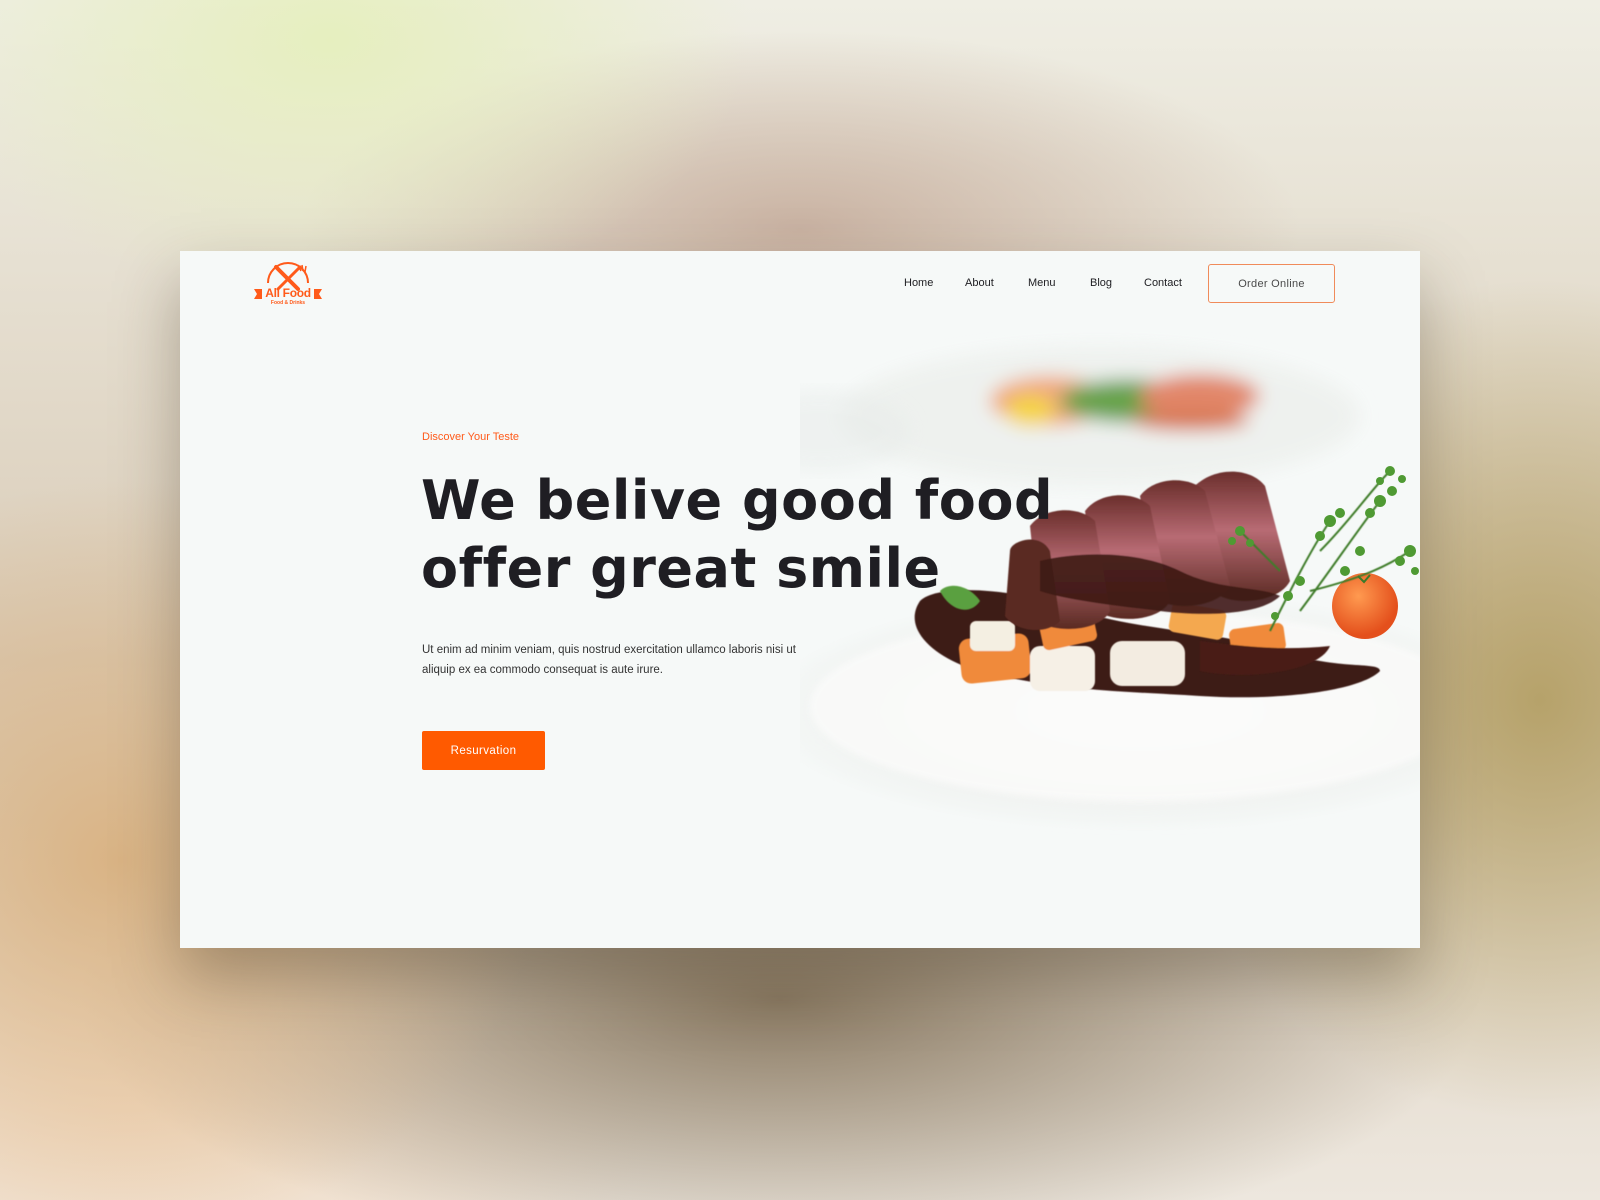 This screenshot has width=1600, height=1200. I want to click on hero-headline-line-2: offer great smile, so click(681, 568).